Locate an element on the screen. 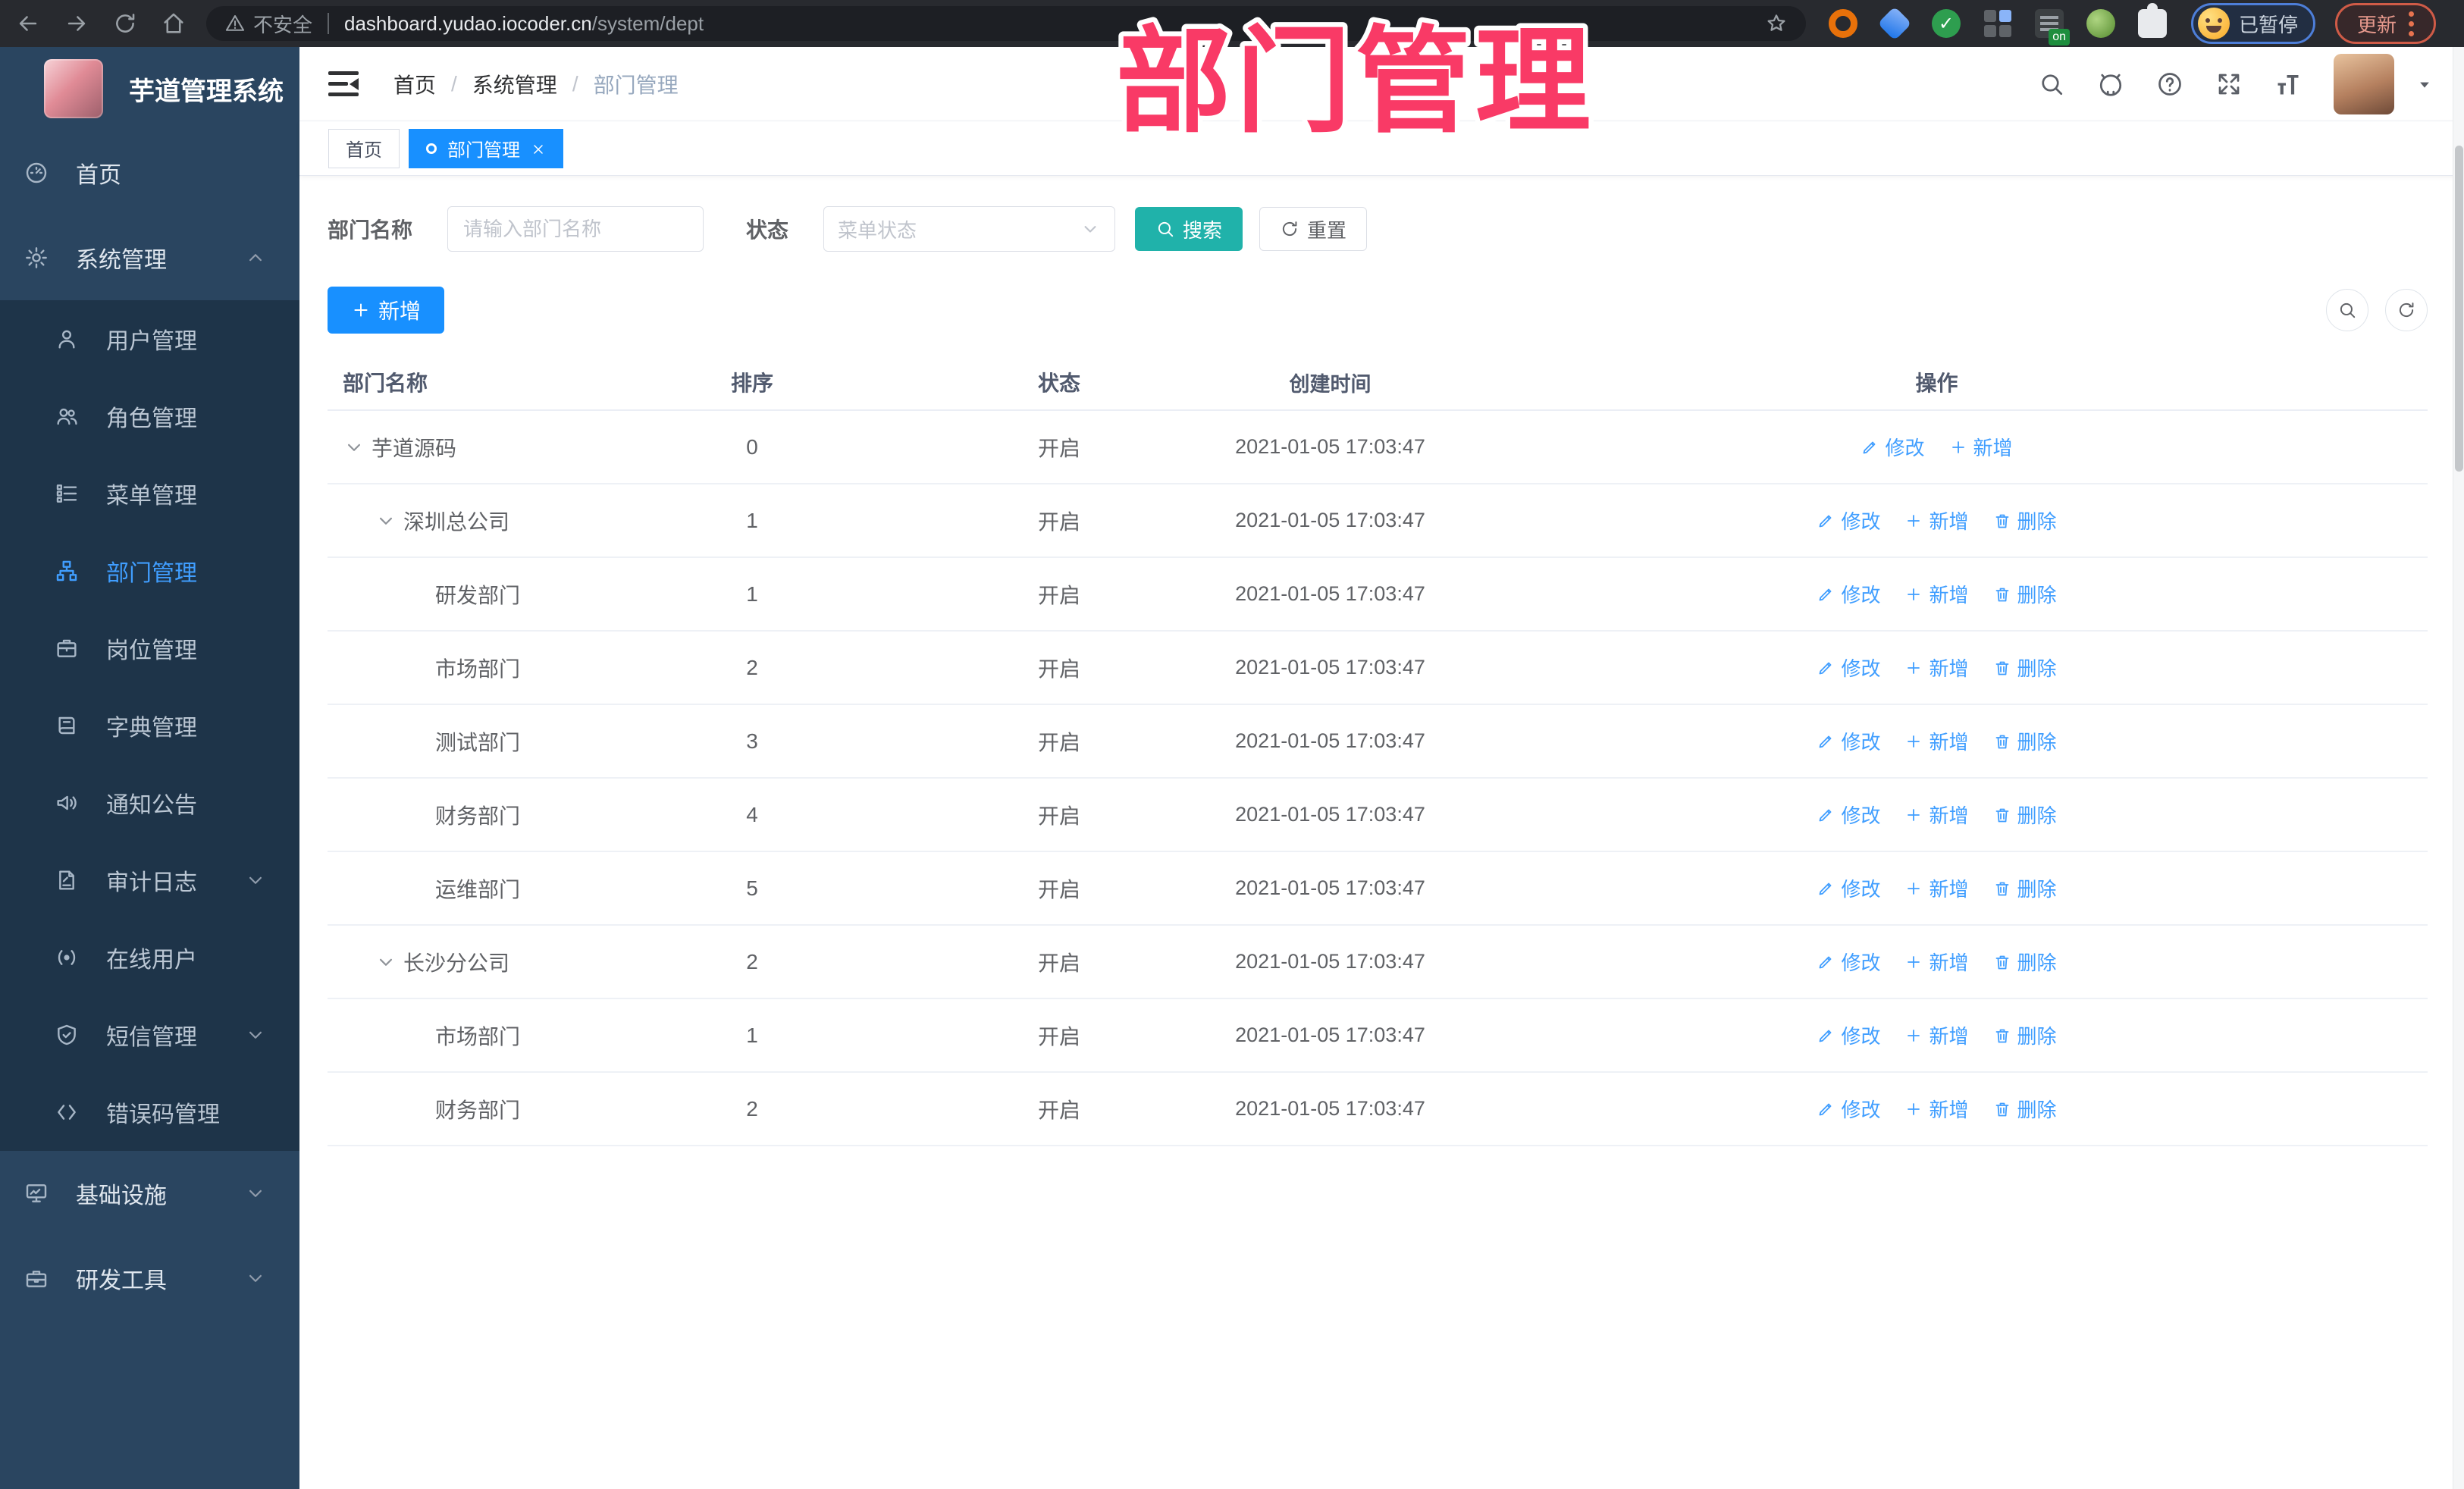  breadcrumb-system: 系统管理 is located at coordinates (514, 84).